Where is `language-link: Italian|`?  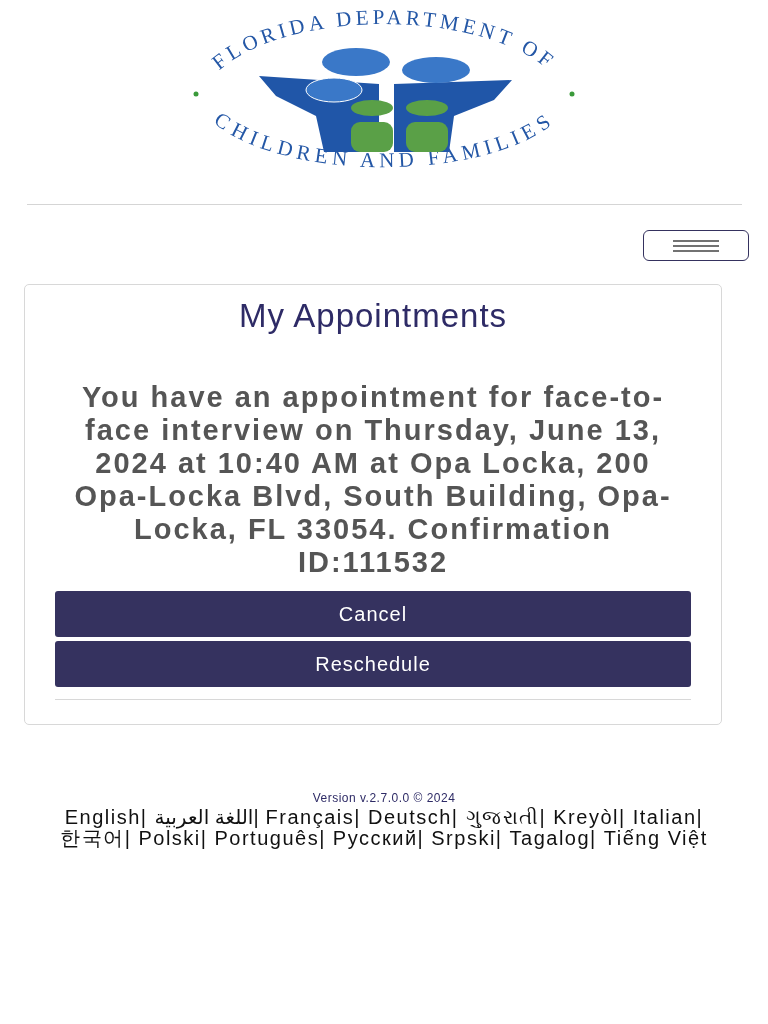
language-link: Italian| is located at coordinates (668, 817).